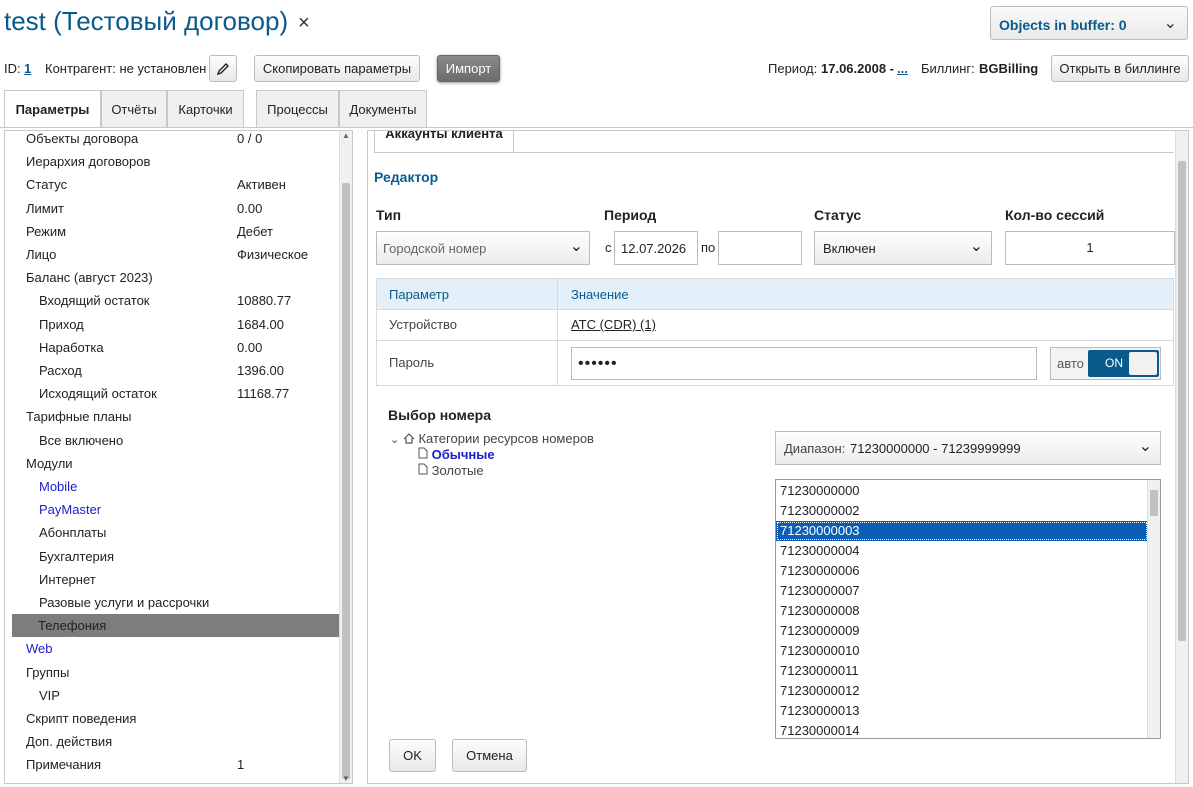  What do you see at coordinates (297, 108) in the screenshot?
I see `tab-processes: Процессы` at bounding box center [297, 108].